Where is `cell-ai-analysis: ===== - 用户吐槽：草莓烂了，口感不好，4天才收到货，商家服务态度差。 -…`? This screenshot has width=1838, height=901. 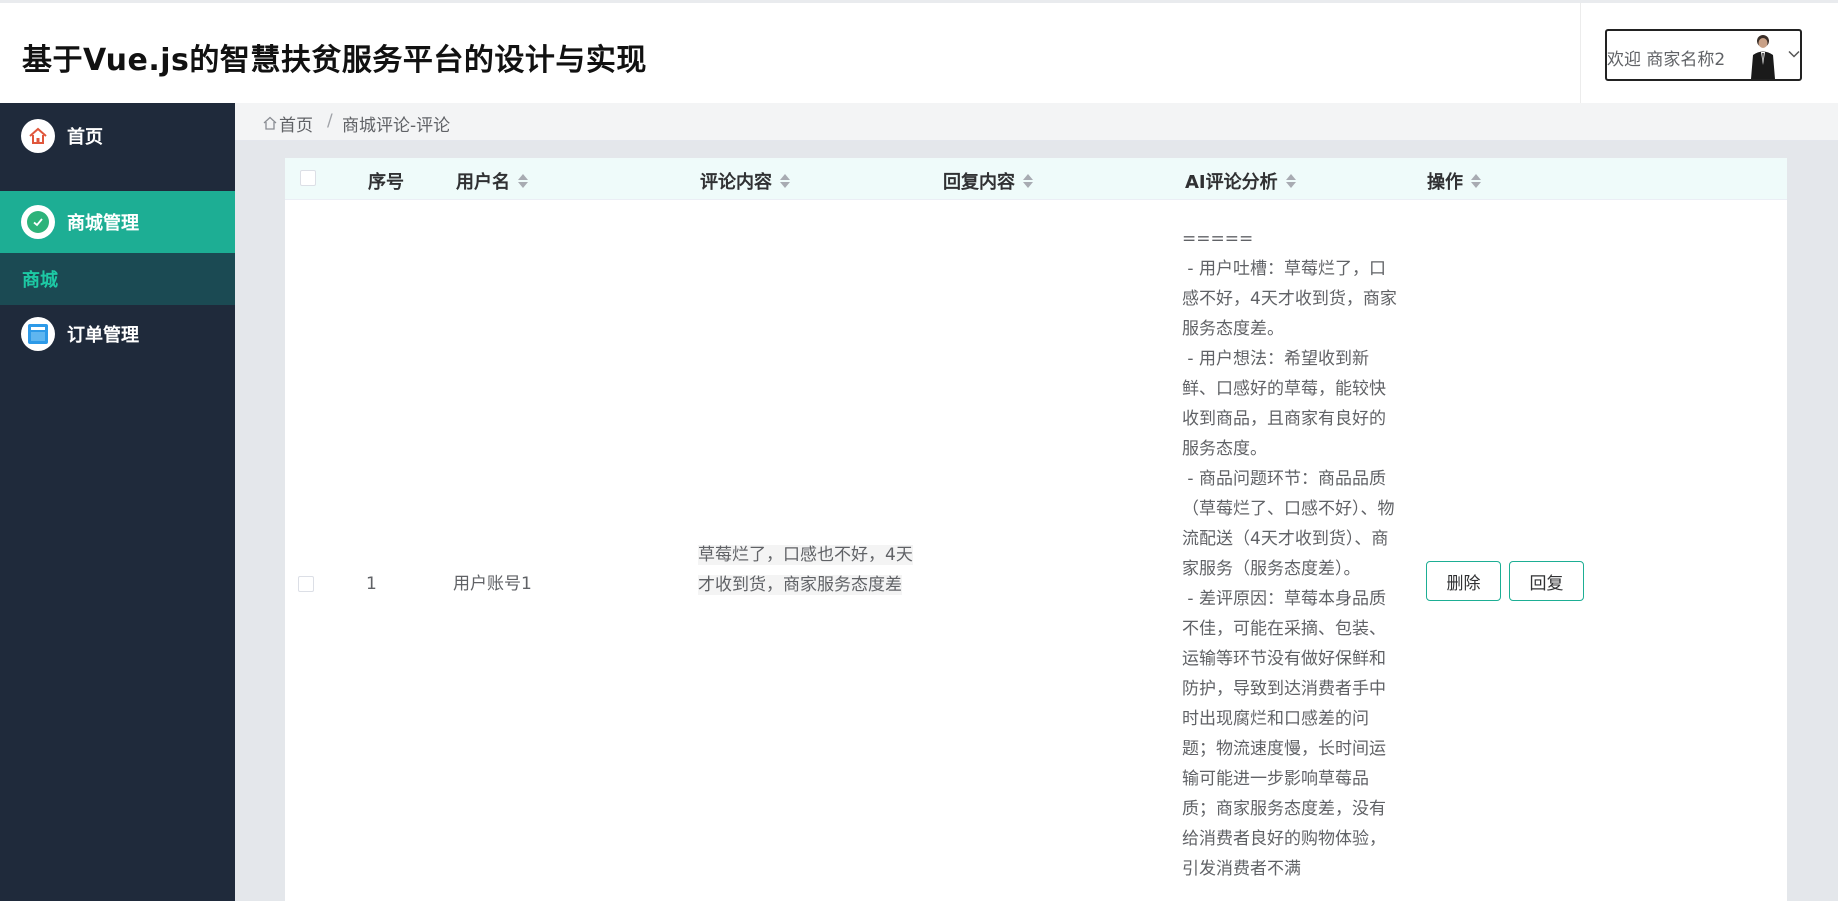
cell-ai-analysis: ===== - 用户吐槽：草莓烂了，口感不好，4天才收到货，商家服务态度差。 -… is located at coordinates (1289, 554).